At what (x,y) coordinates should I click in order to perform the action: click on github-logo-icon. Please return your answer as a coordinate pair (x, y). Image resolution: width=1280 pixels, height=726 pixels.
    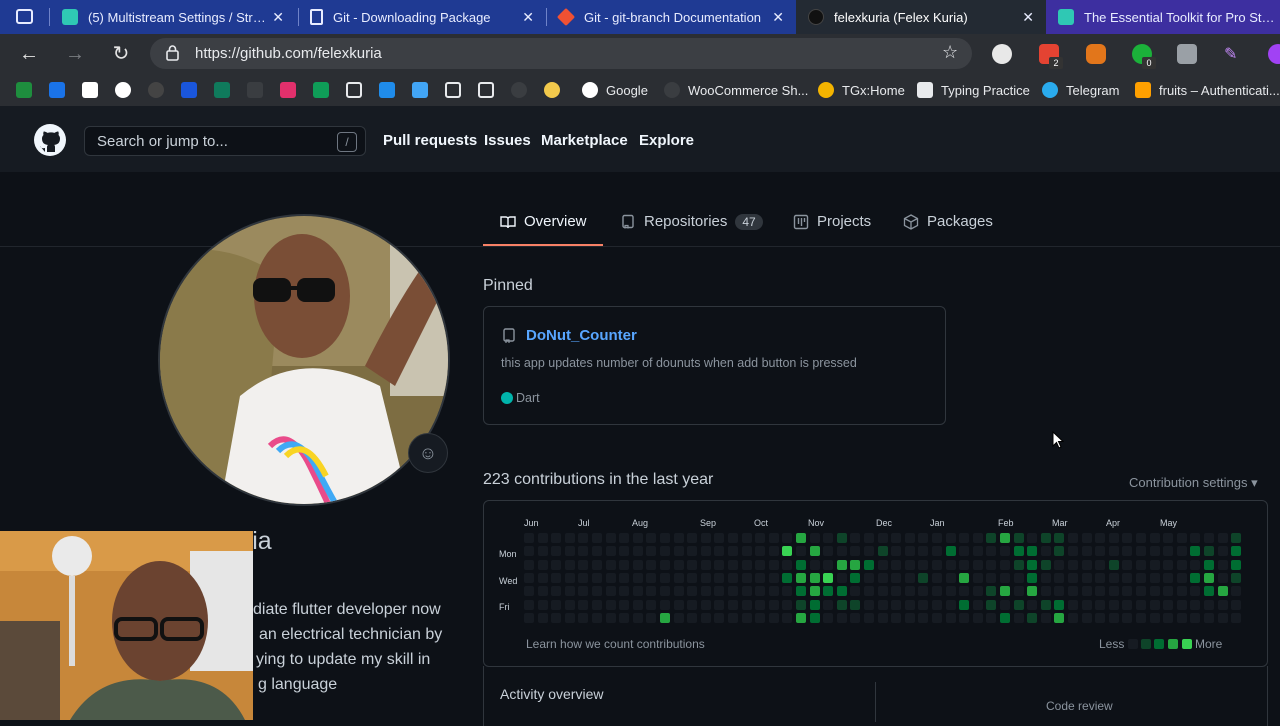
    Looking at the image, I should click on (50, 140).